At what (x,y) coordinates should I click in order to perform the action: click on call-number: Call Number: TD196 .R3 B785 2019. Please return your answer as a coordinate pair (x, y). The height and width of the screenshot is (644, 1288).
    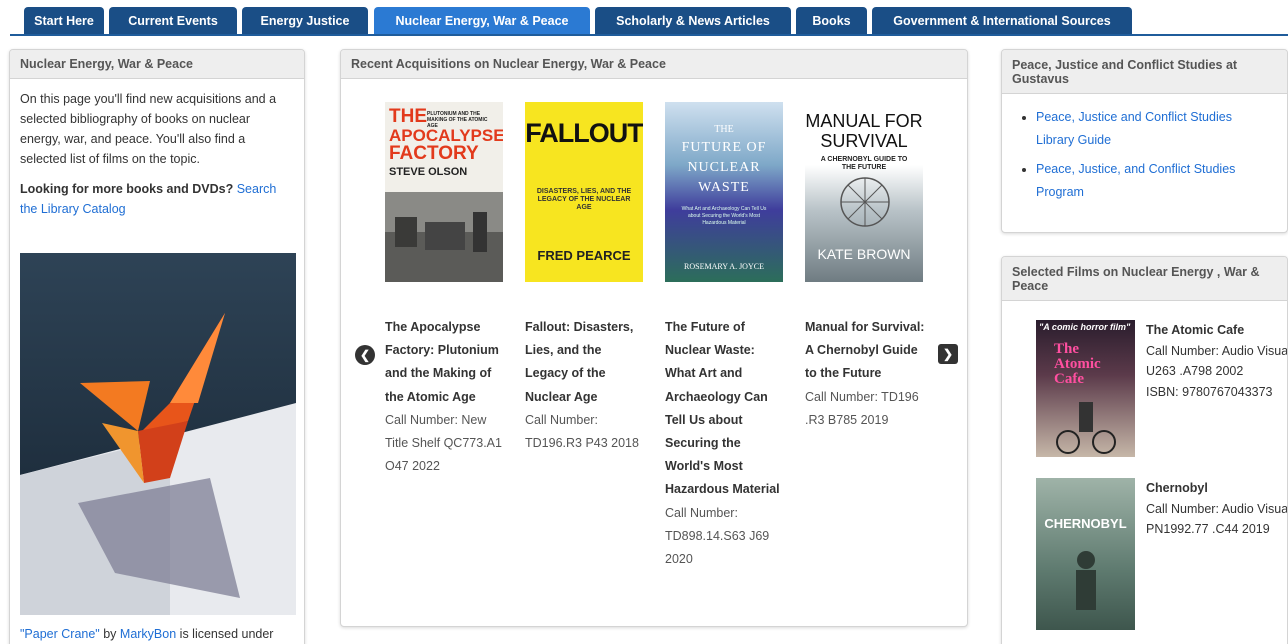
    Looking at the image, I should click on (862, 408).